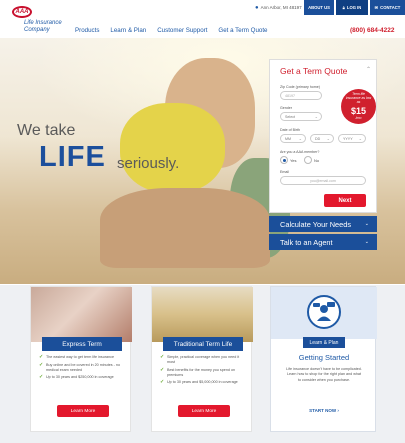 The height and width of the screenshot is (443, 405). What do you see at coordinates (284, 172) in the screenshot?
I see `email-label: Email` at bounding box center [284, 172].